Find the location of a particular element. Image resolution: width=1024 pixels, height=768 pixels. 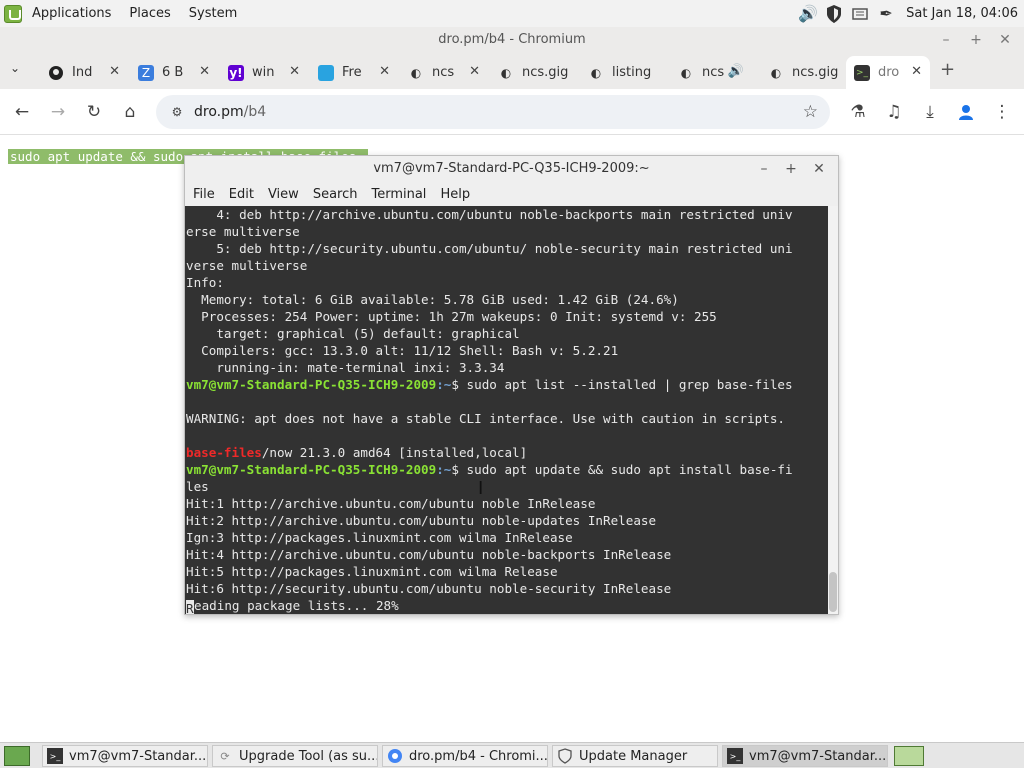

menu-system: System is located at coordinates (213, 13).